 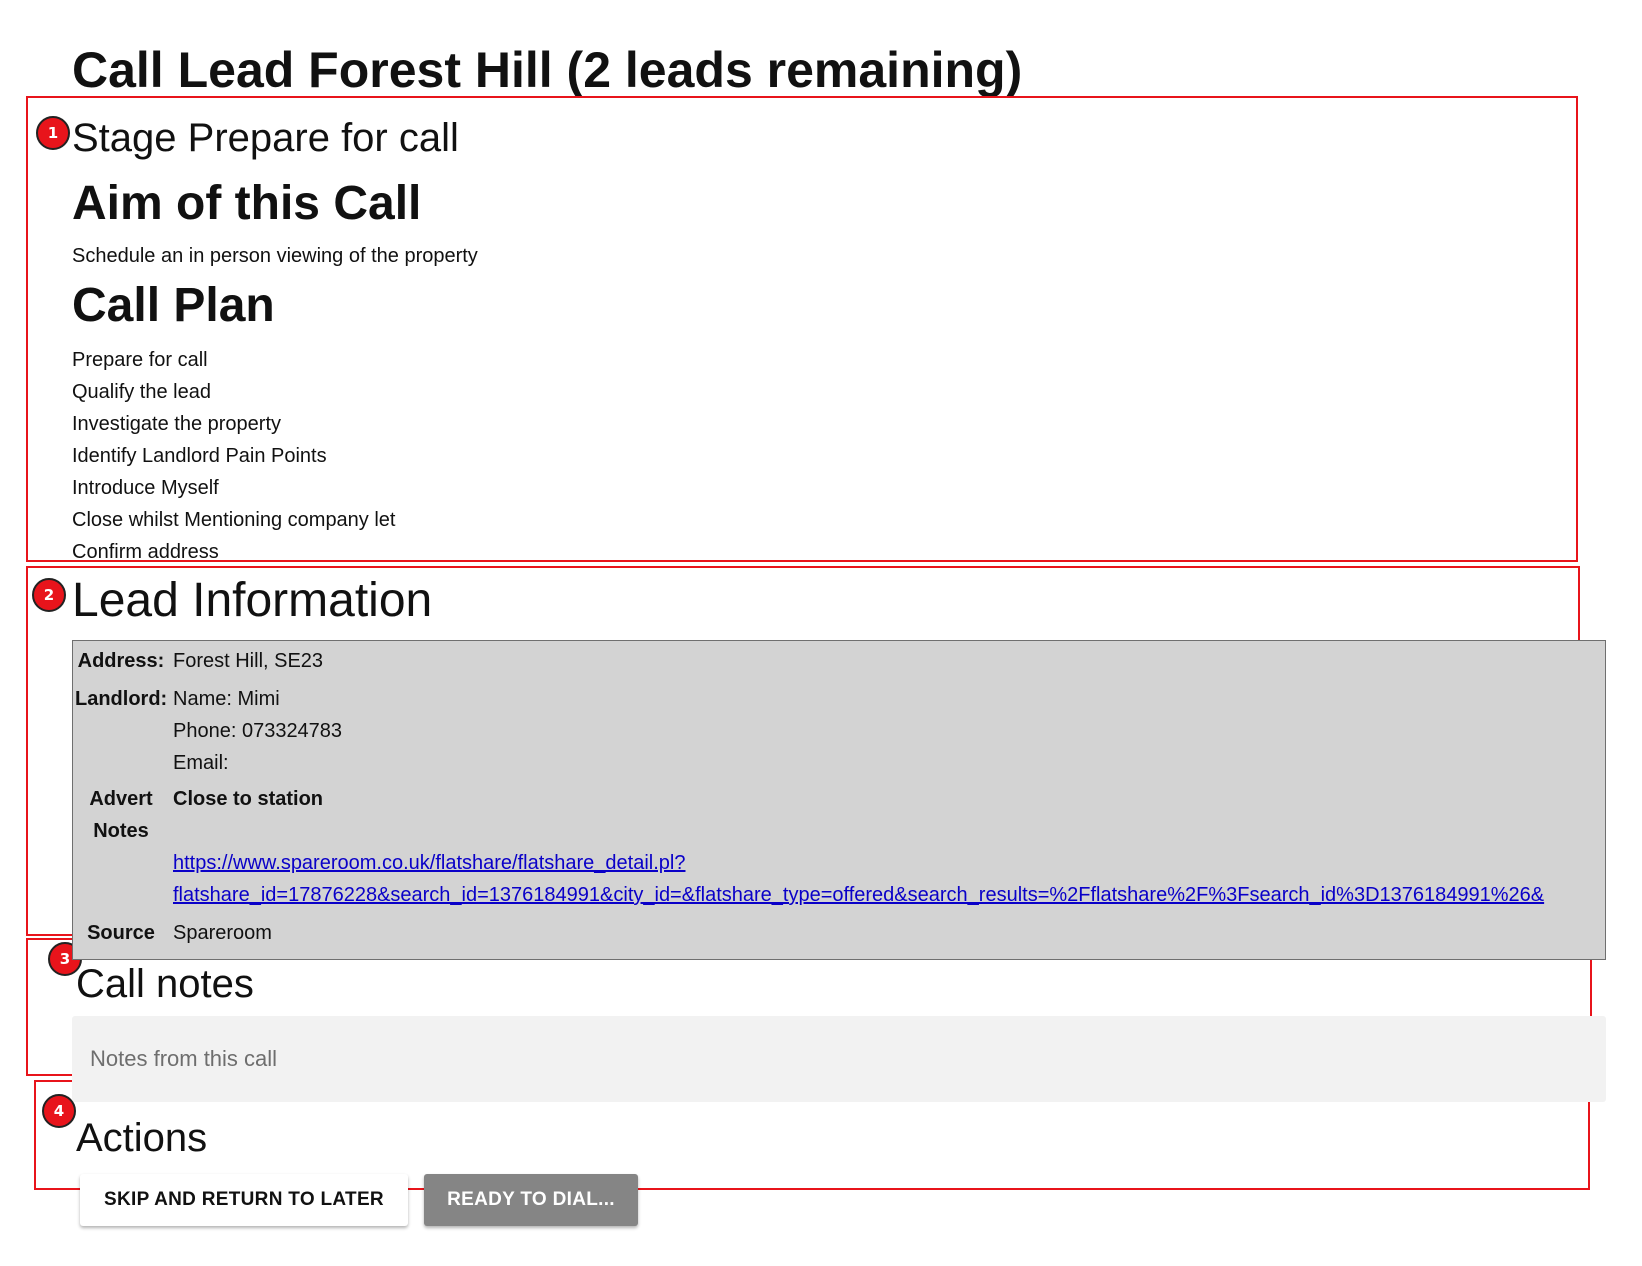 I want to click on stage-heading: Stage Prepare for call, so click(x=265, y=138).